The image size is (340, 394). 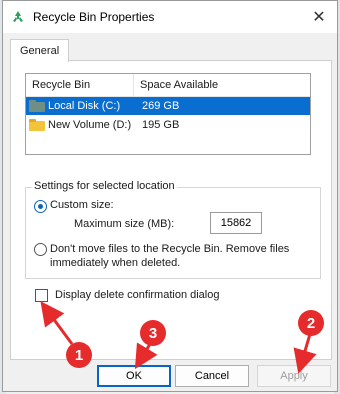 I want to click on location-name: New Volume (D:), so click(x=90, y=125).